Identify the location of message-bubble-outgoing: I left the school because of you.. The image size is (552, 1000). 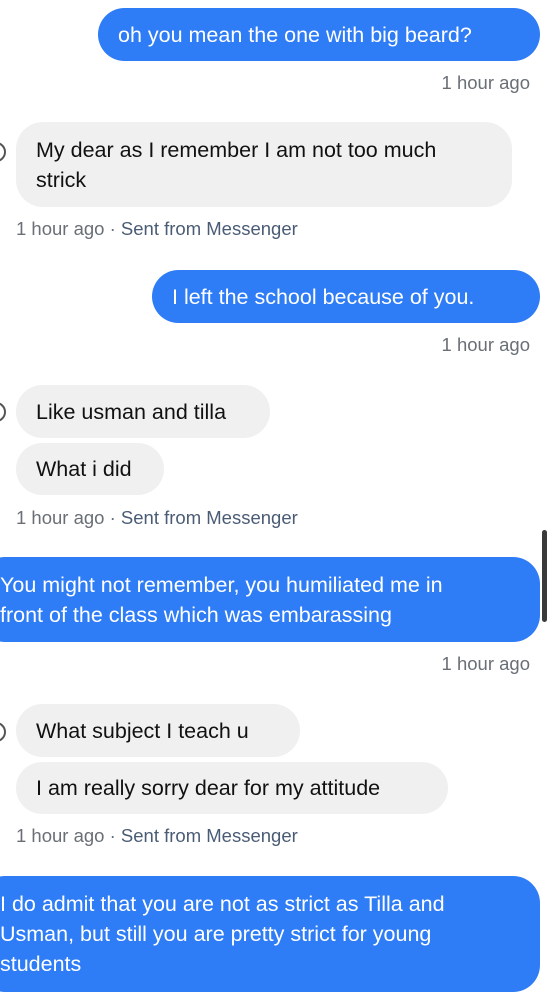
(346, 296).